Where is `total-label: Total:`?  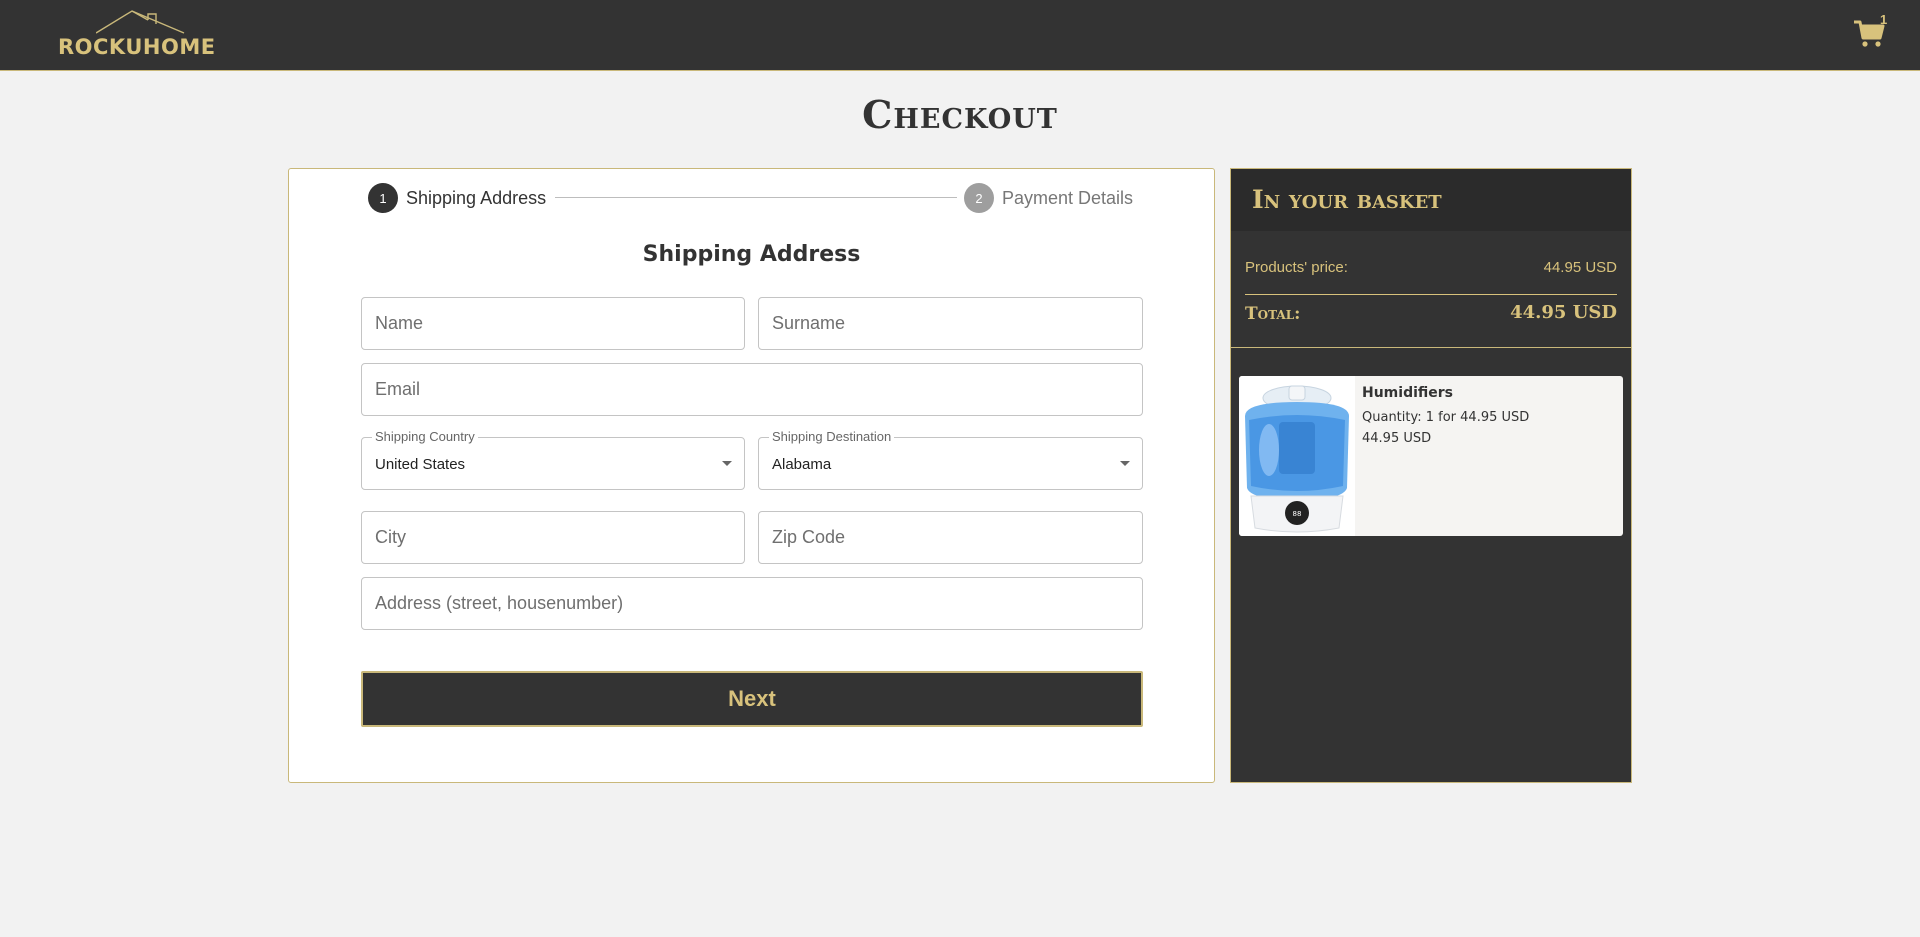
total-label: Total: is located at coordinates (1273, 314).